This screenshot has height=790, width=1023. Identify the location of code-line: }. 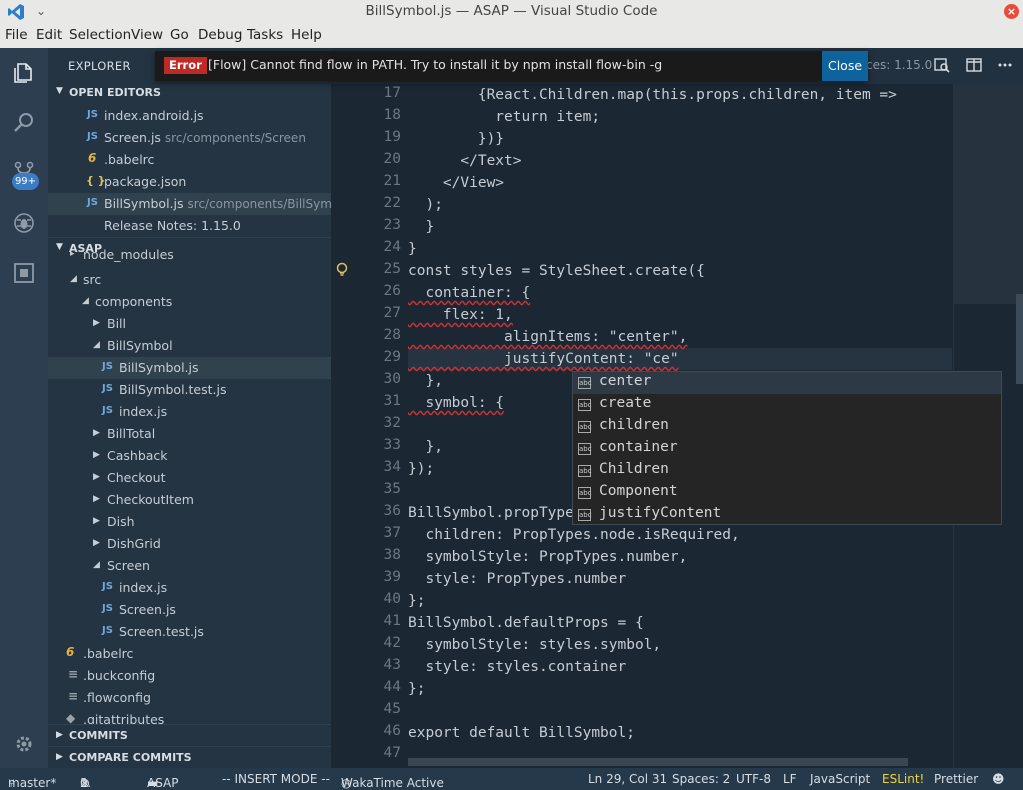
(421, 227).